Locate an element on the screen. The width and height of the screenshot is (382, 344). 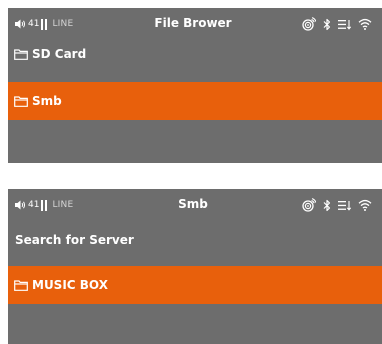
screen-title: Smb is located at coordinates (193, 204).